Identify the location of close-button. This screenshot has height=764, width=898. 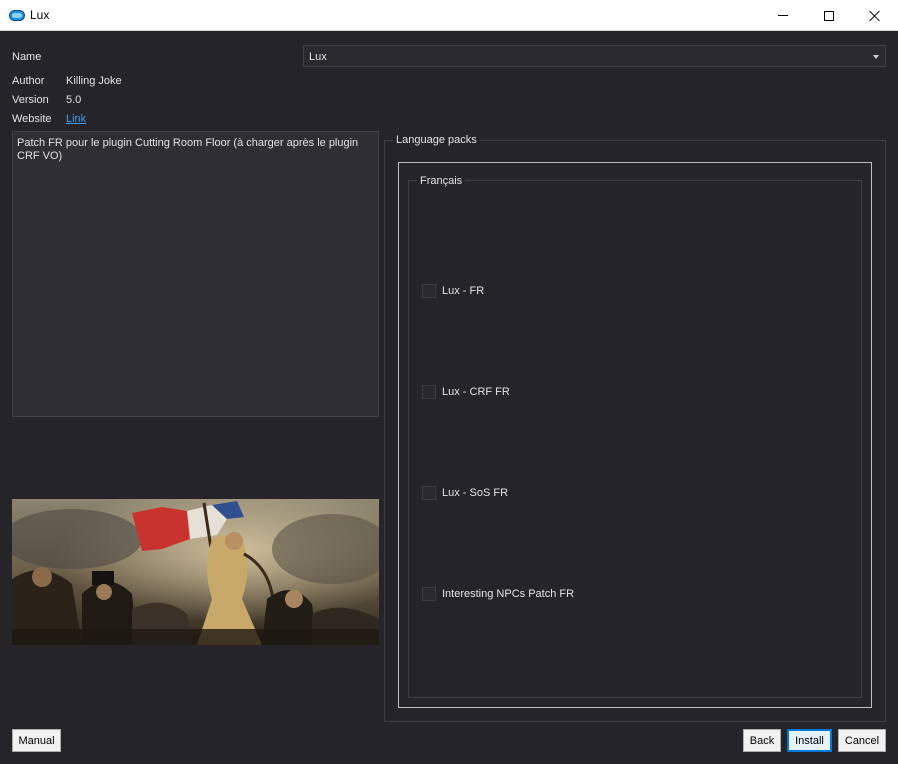
(875, 15).